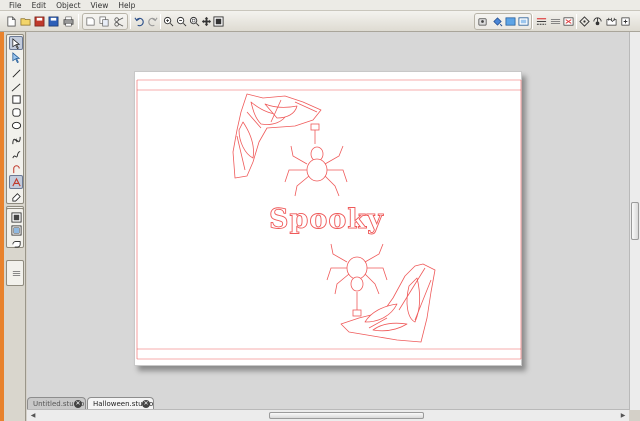 The image size is (640, 421). I want to click on replicate-icon, so click(523, 21).